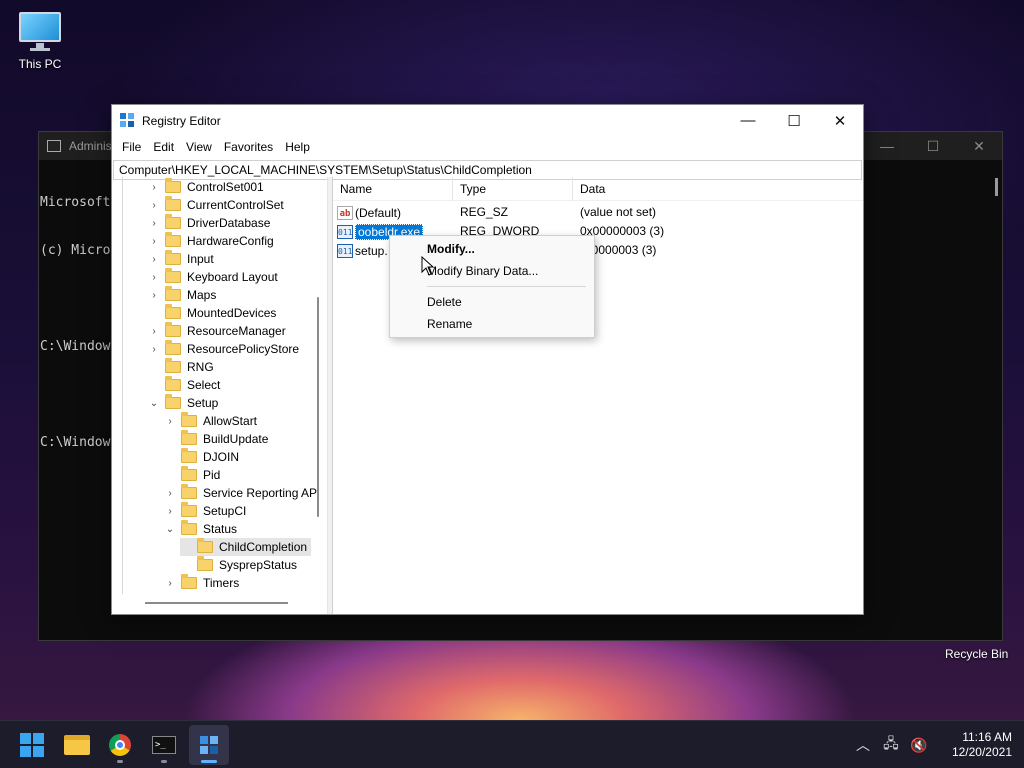 The width and height of the screenshot is (1024, 768). Describe the element at coordinates (297, 147) in the screenshot. I see `menu-help: Help` at that location.